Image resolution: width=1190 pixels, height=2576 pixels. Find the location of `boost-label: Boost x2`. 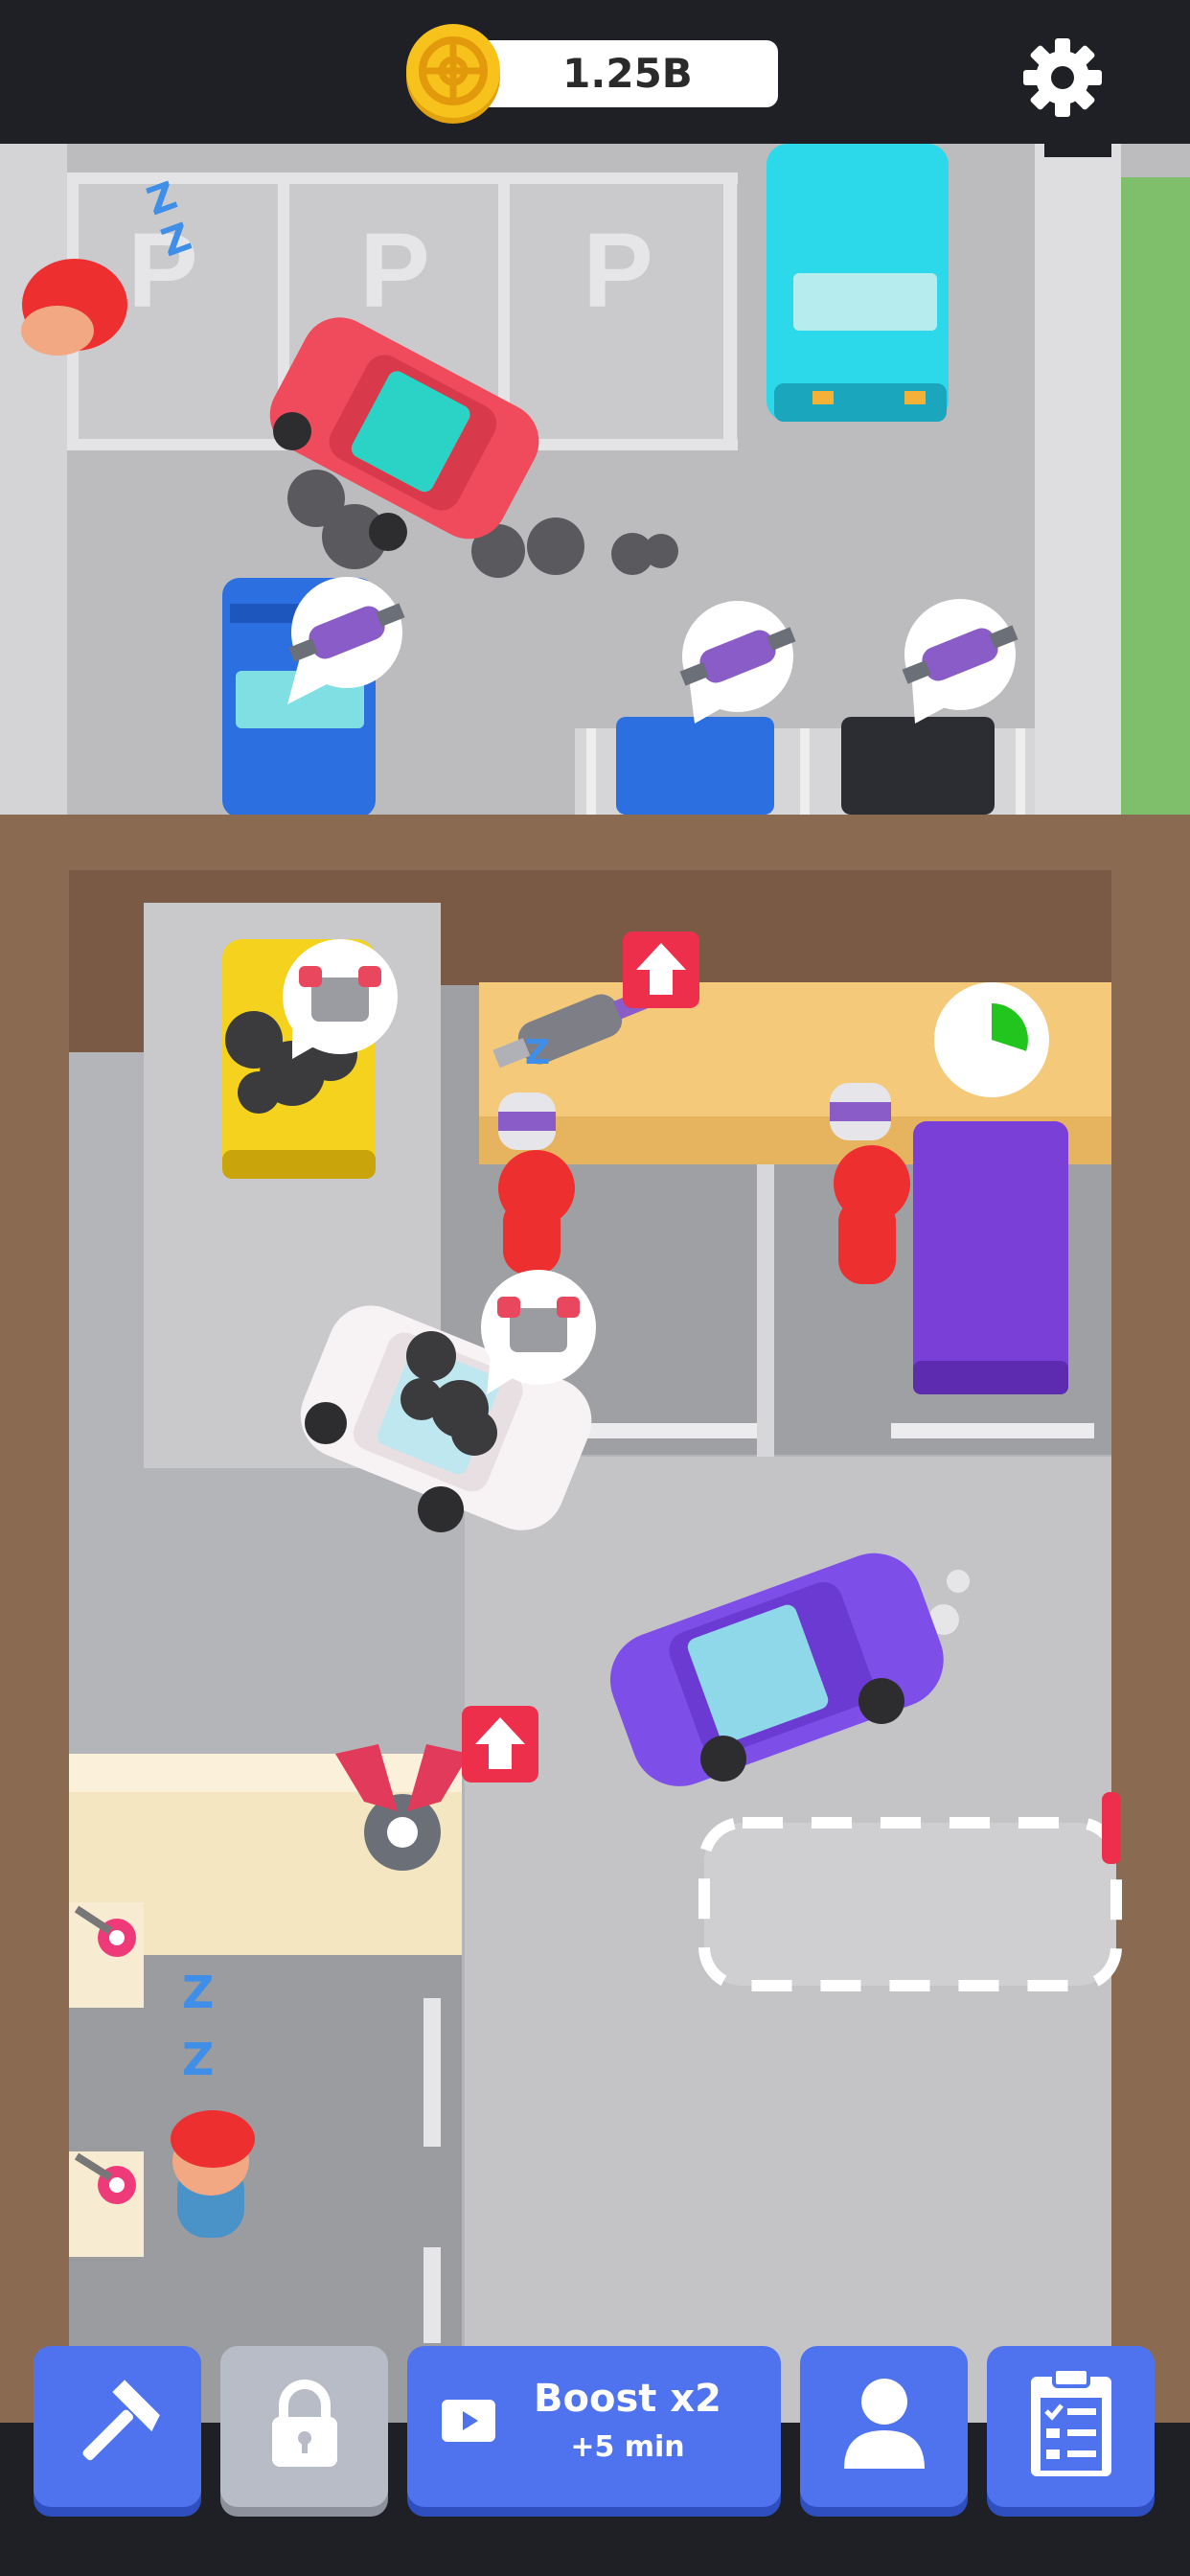

boost-label: Boost x2 is located at coordinates (627, 2399).